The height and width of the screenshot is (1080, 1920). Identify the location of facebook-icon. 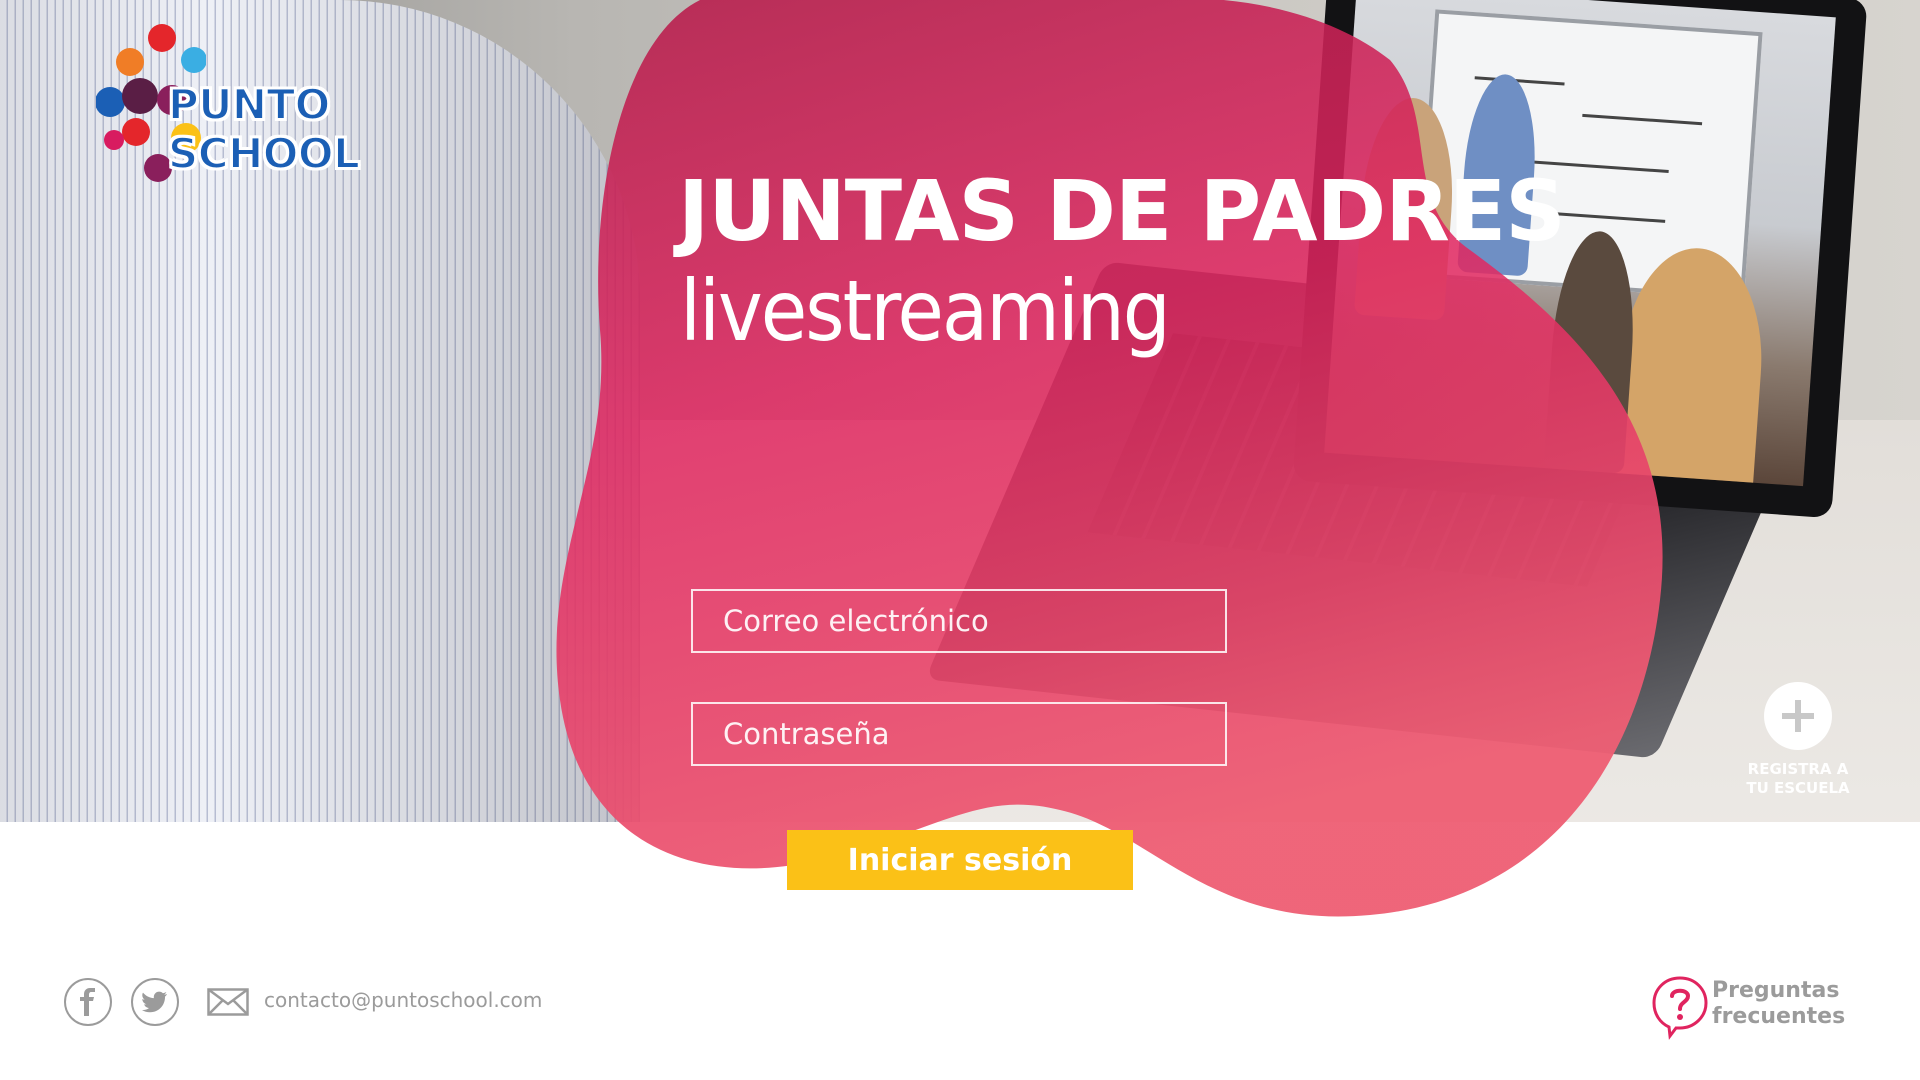
(87, 1002).